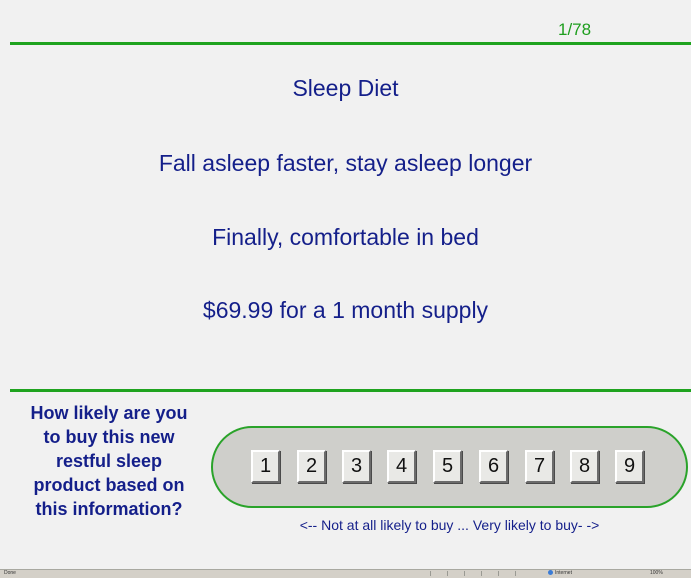 The height and width of the screenshot is (578, 691). Describe the element at coordinates (539, 466) in the screenshot. I see `rating-button-7: 7` at that location.